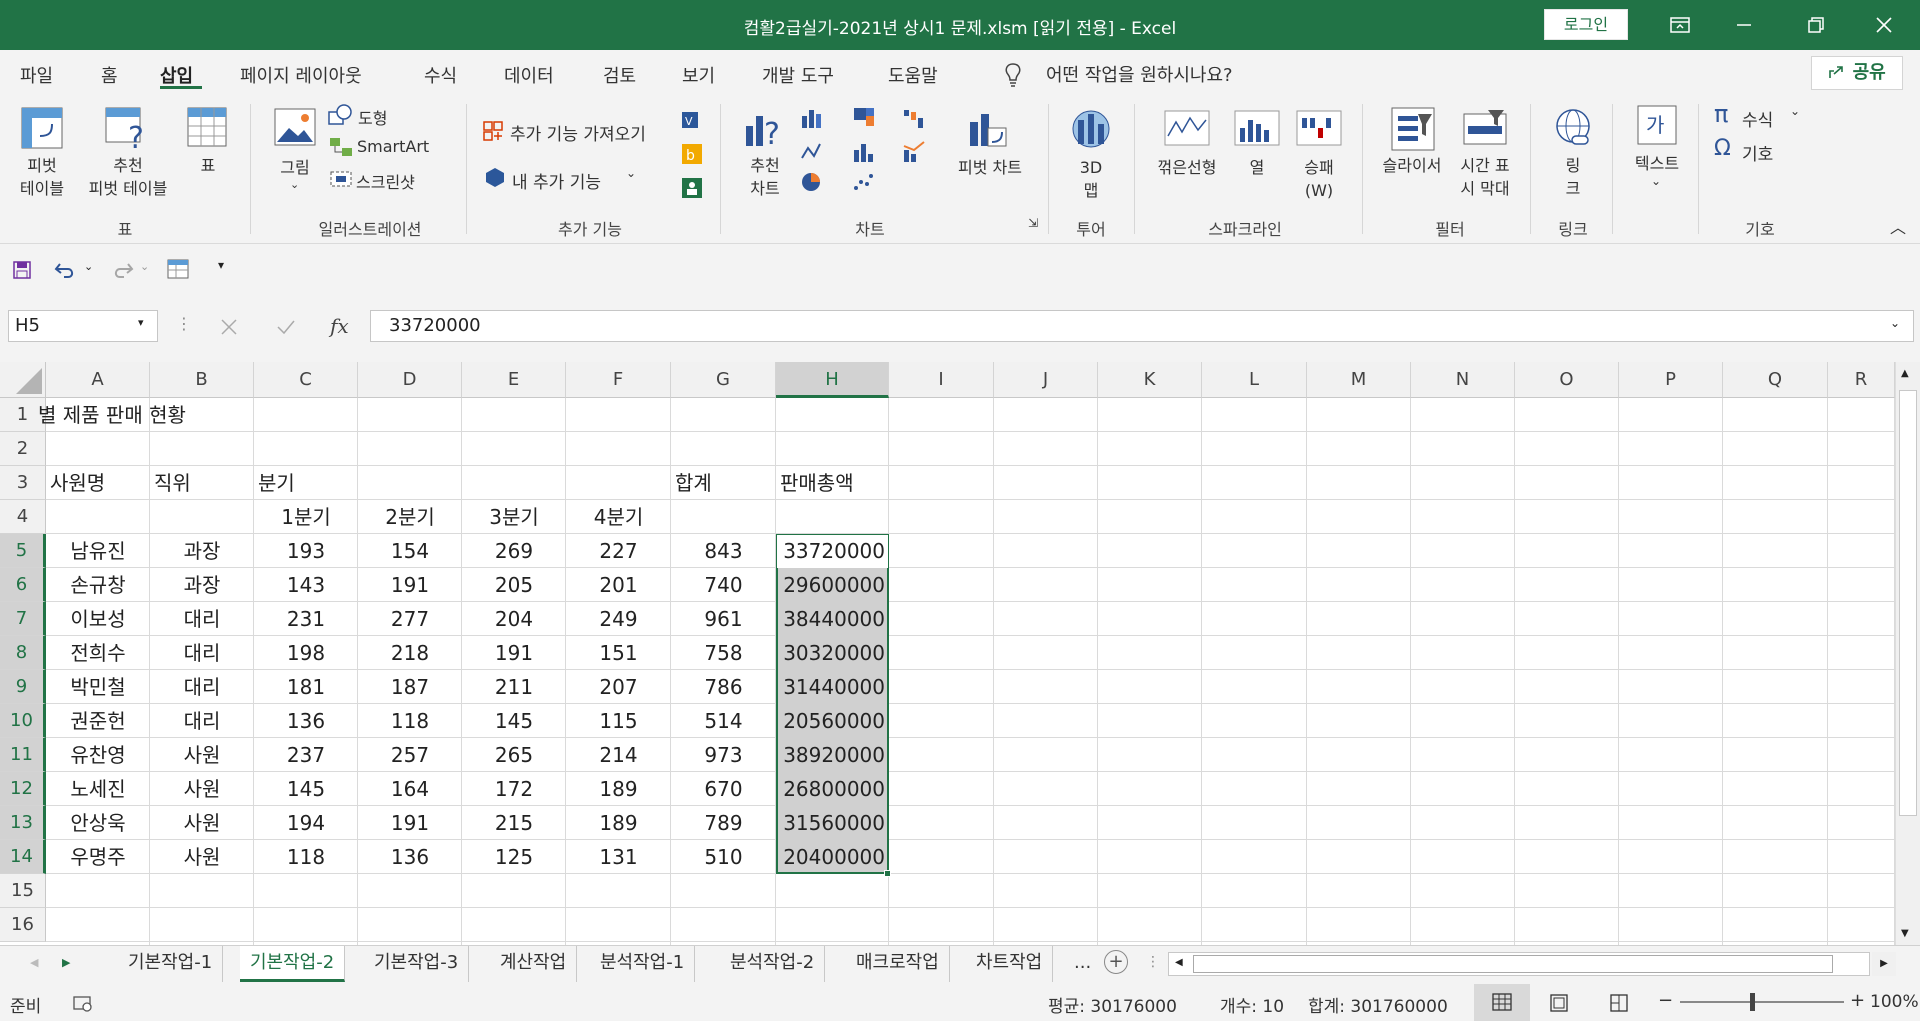 This screenshot has width=1920, height=1026. Describe the element at coordinates (1907, 653) in the screenshot. I see `vertical-scrollbar: ▲ ▼` at that location.